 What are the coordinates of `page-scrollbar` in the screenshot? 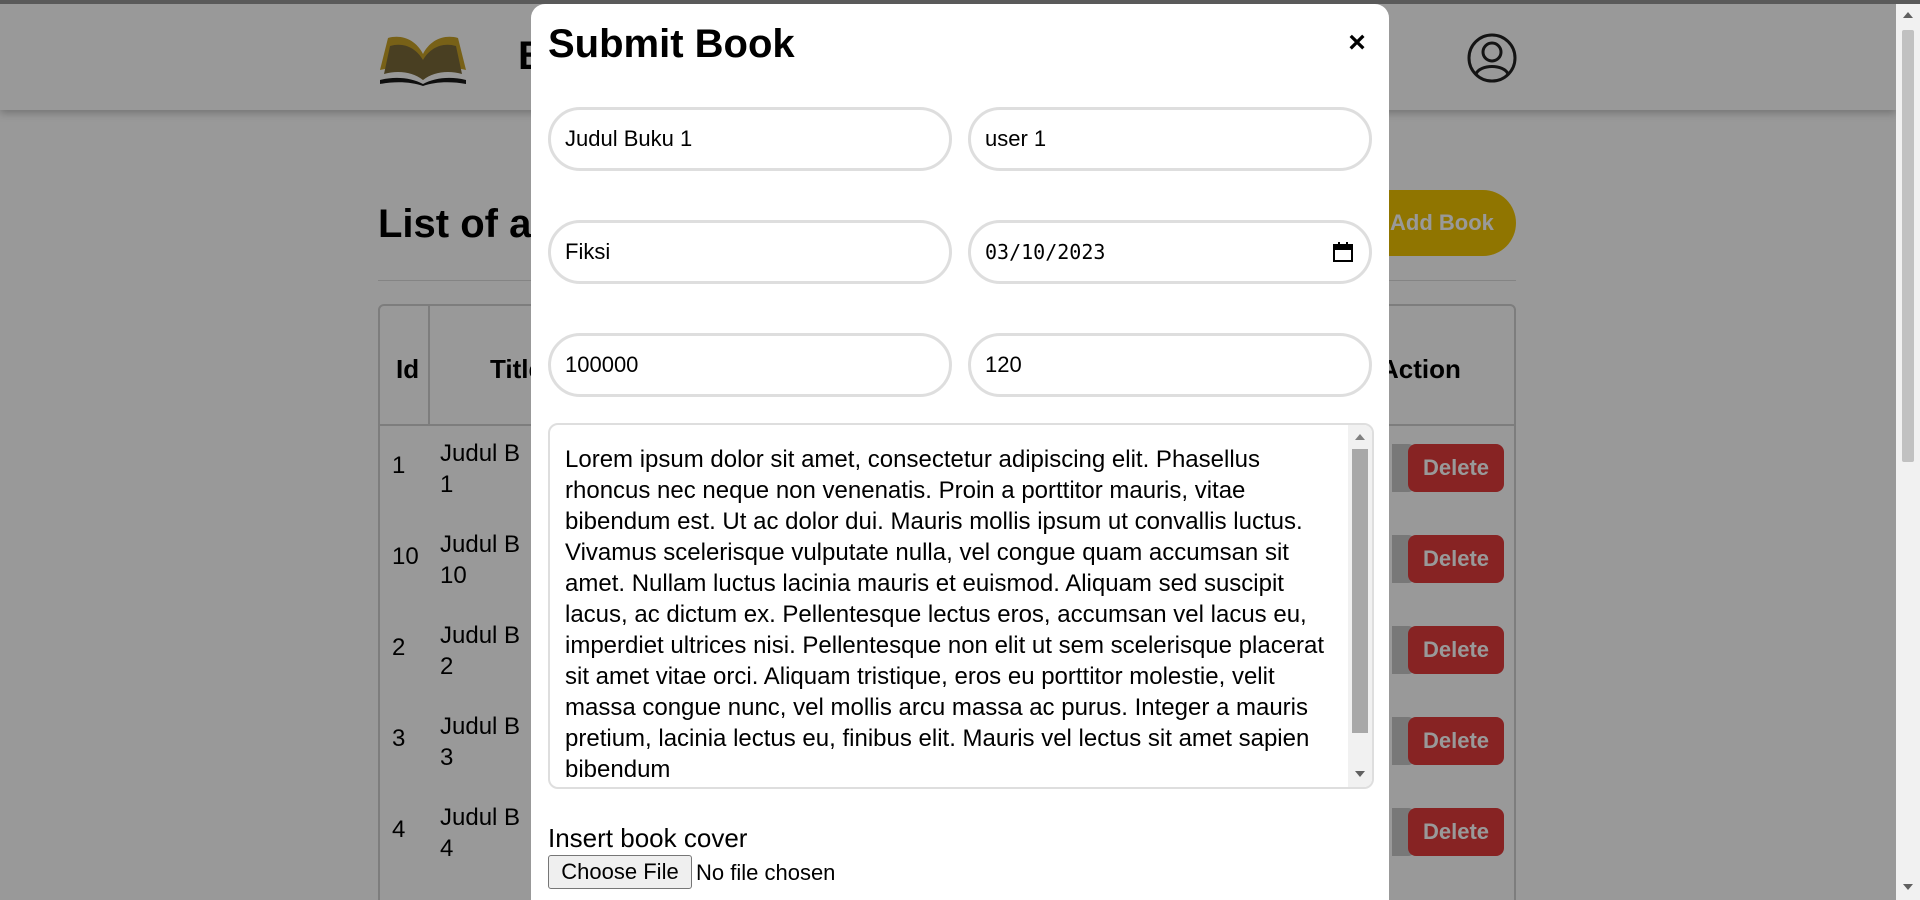 It's located at (1908, 452).